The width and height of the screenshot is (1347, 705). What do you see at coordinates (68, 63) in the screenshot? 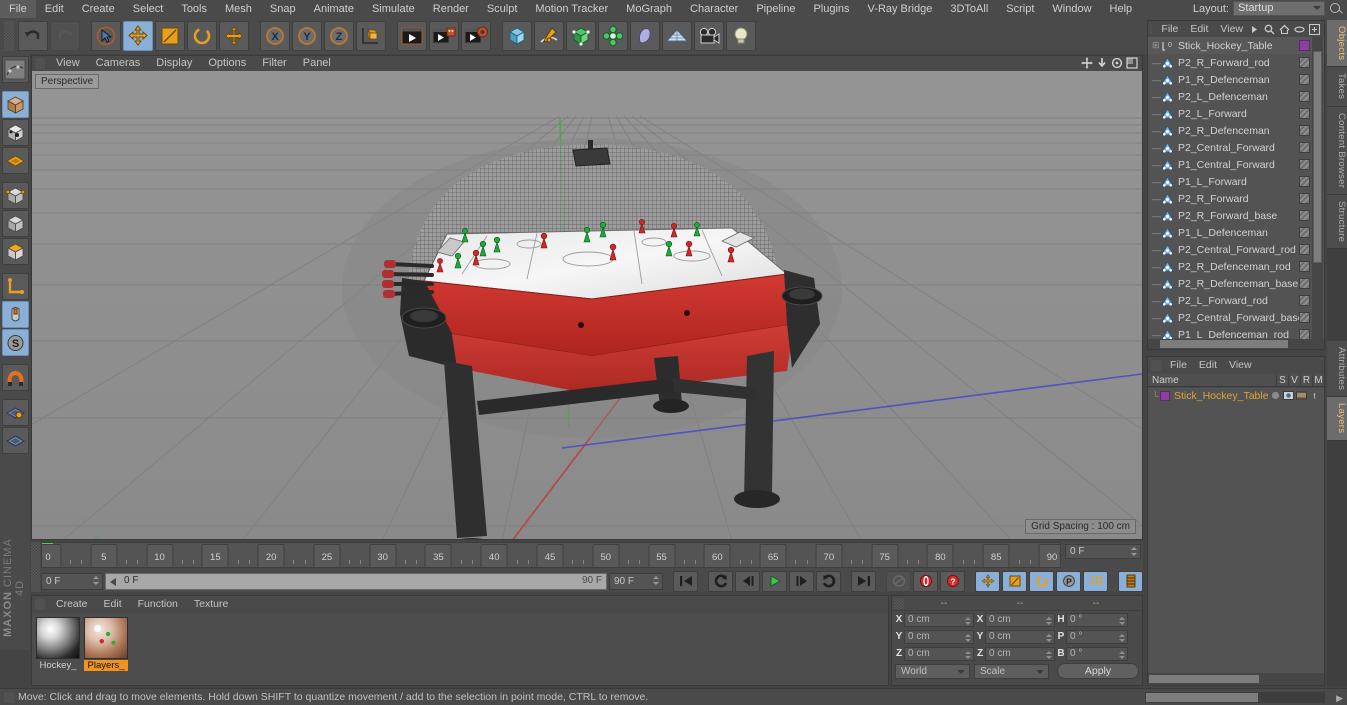
I see `viewport-menu-view: View` at bounding box center [68, 63].